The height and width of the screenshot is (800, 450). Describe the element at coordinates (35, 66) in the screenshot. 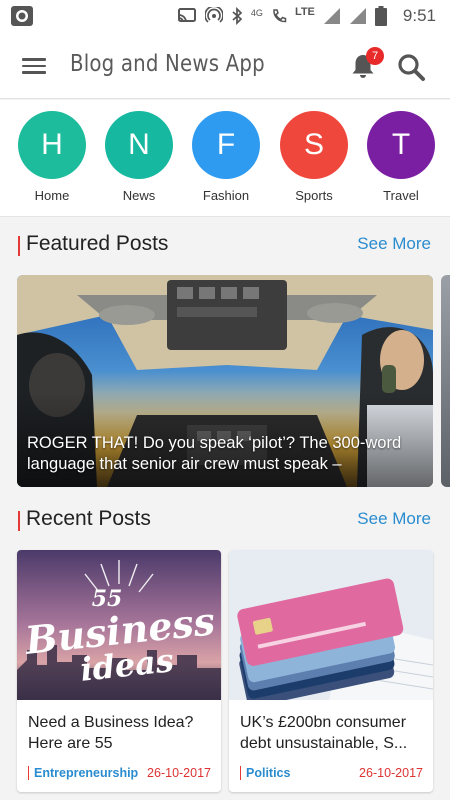

I see `hamburger-menu-icon` at that location.